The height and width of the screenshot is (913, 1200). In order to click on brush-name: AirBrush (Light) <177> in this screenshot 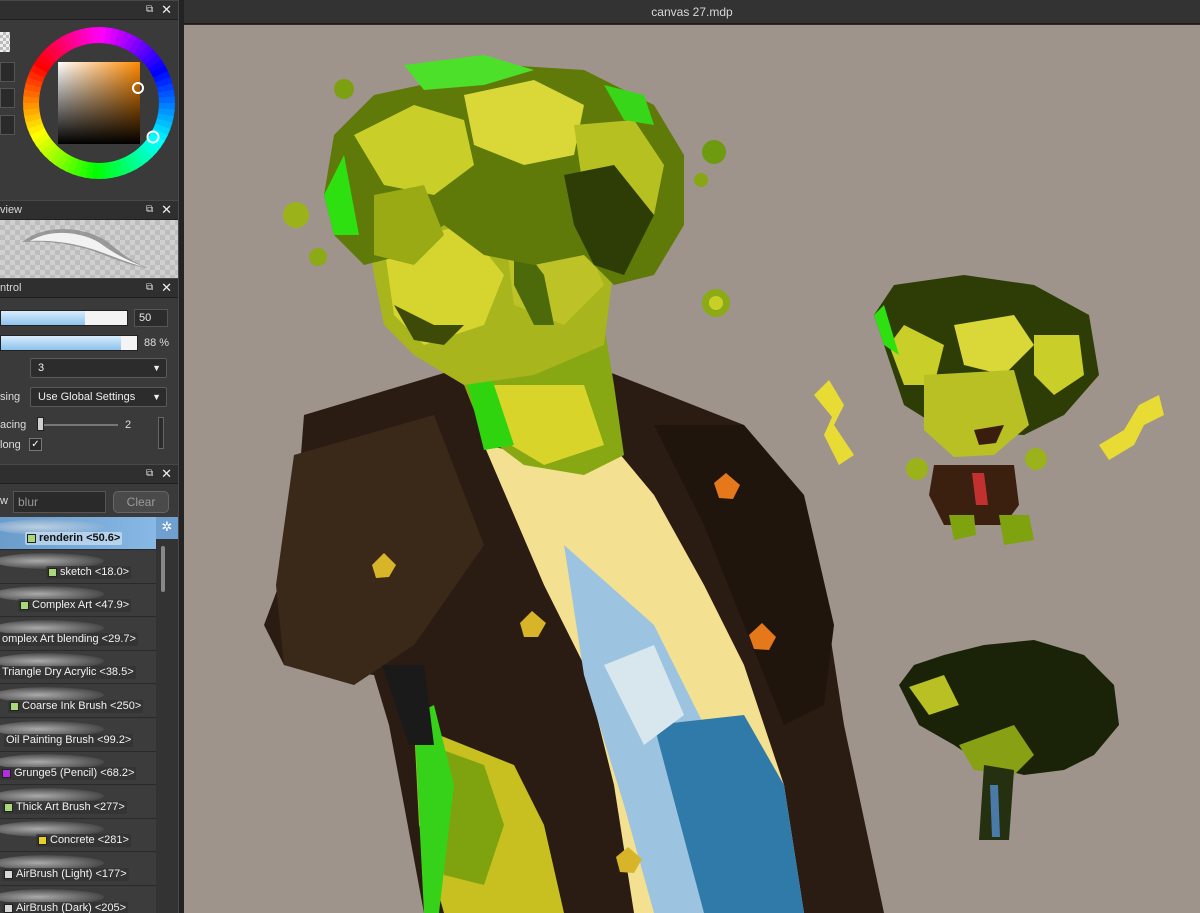, I will do `click(71, 874)`.